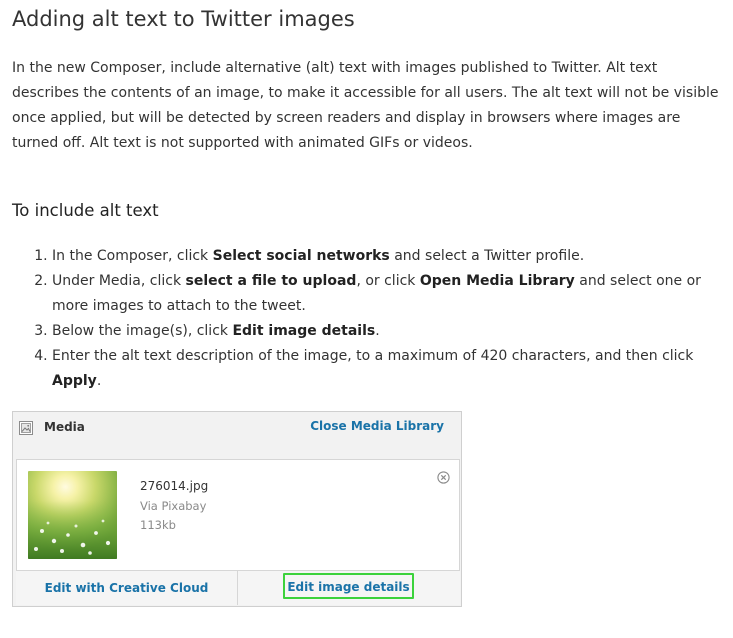 The width and height of the screenshot is (733, 638). What do you see at coordinates (173, 506) in the screenshot?
I see `file-source: Via Pixabay` at bounding box center [173, 506].